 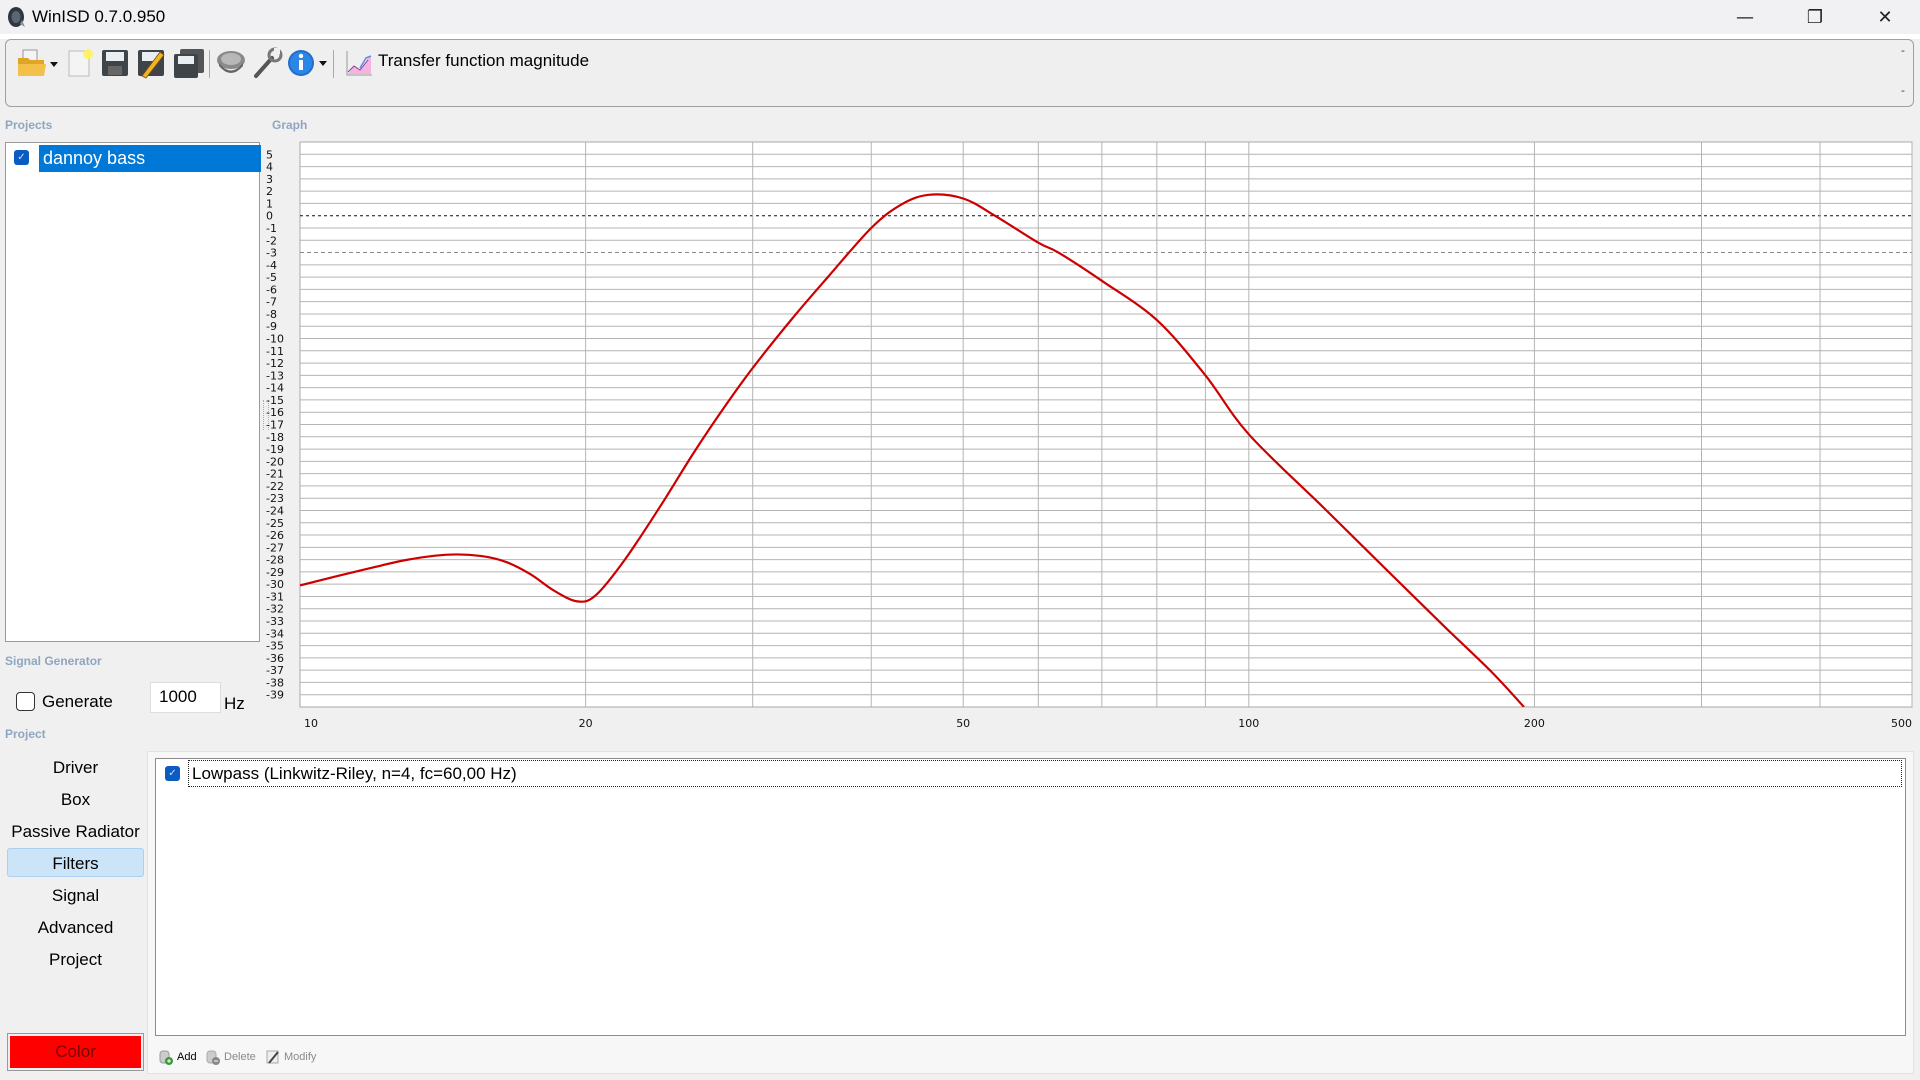 I want to click on y-tick-label: -23, so click(x=275, y=498).